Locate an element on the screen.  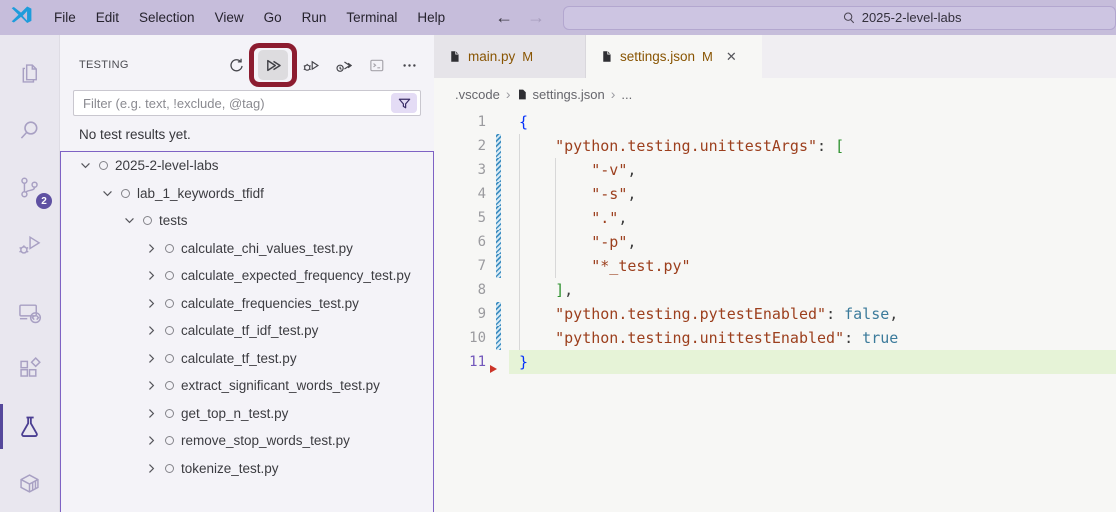
explorer-icon is located at coordinates (29, 73).